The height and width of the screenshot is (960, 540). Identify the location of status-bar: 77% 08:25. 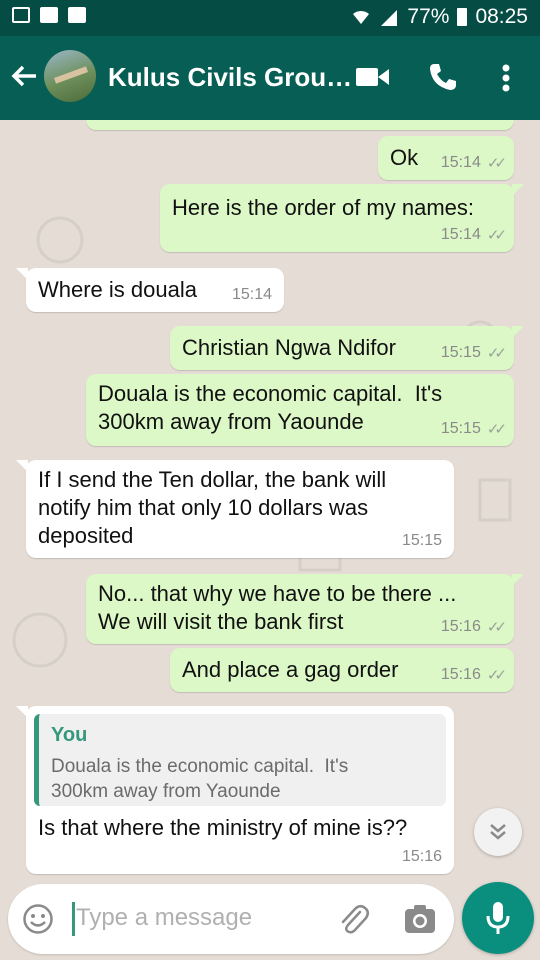
(270, 18).